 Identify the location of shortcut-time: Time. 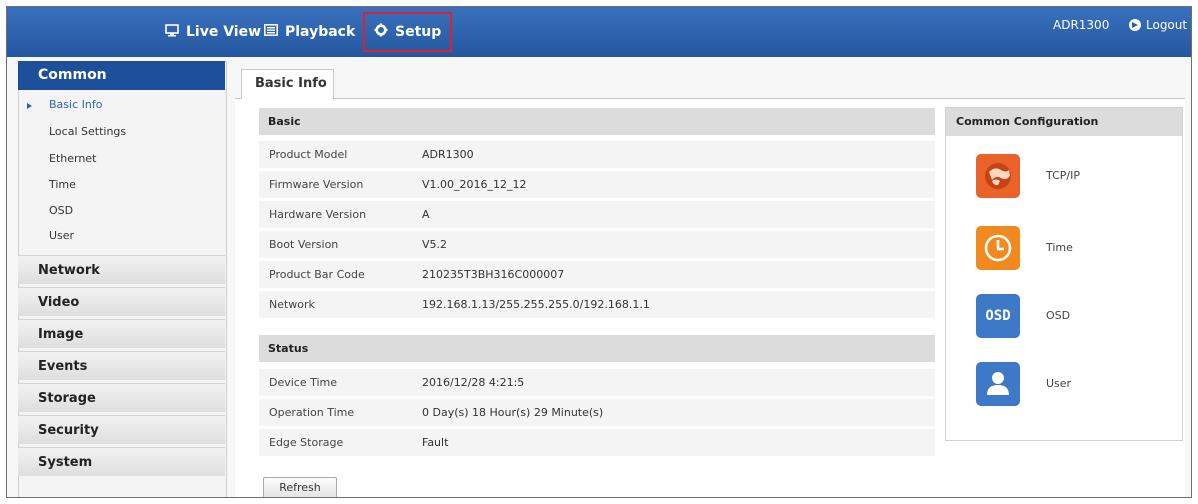
(1066, 248).